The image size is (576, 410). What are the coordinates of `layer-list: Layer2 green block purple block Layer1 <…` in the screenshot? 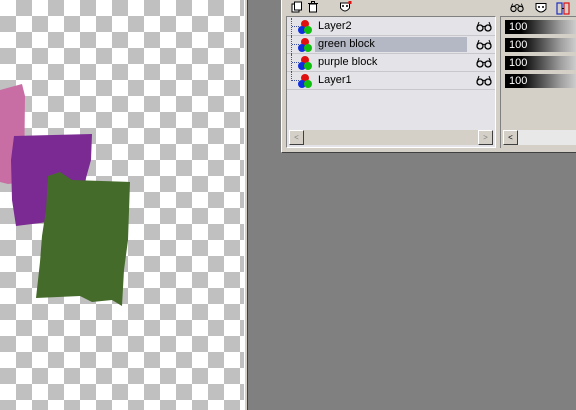 It's located at (391, 82).